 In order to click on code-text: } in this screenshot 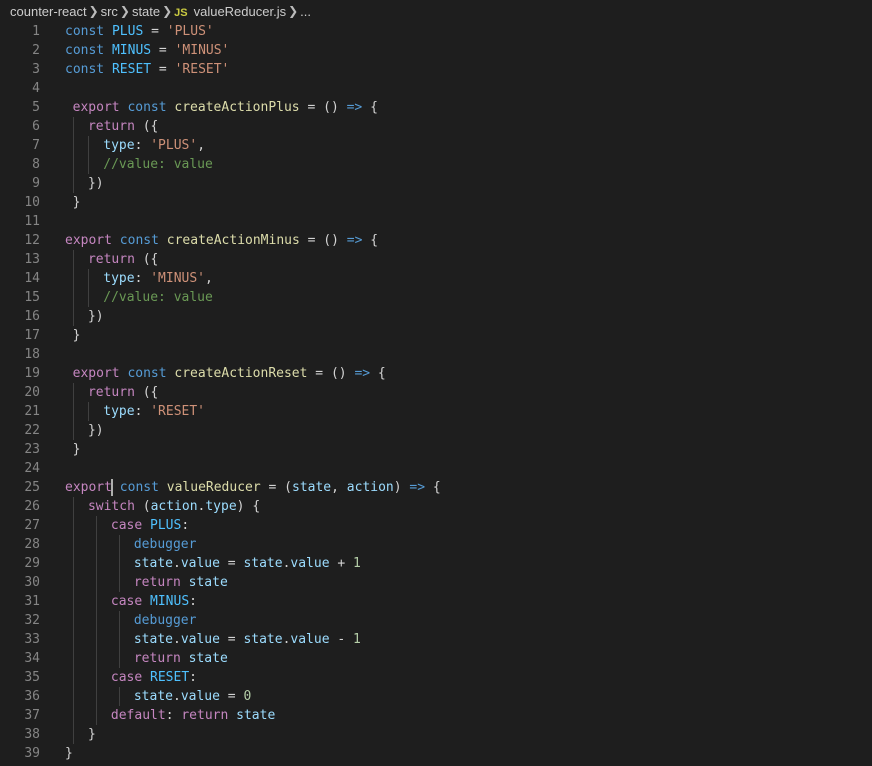, I will do `click(77, 335)`.